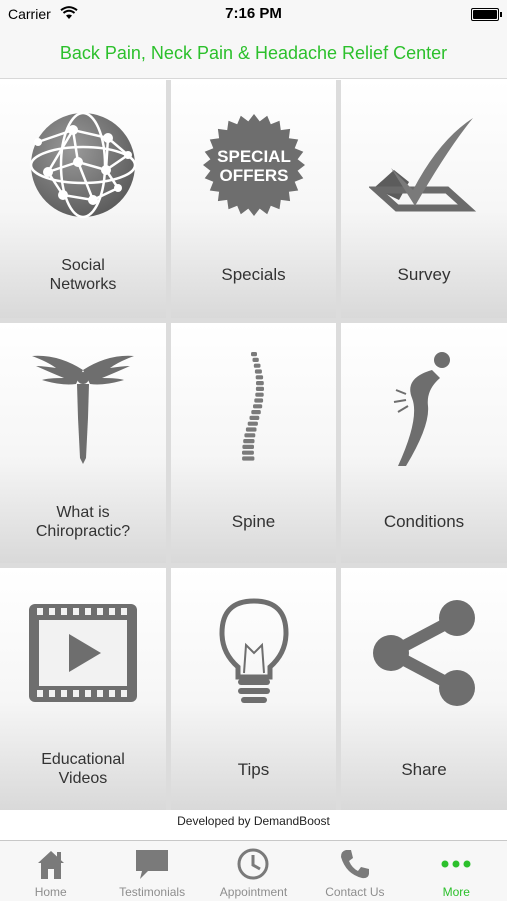 This screenshot has width=507, height=901. I want to click on share-icon, so click(424, 653).